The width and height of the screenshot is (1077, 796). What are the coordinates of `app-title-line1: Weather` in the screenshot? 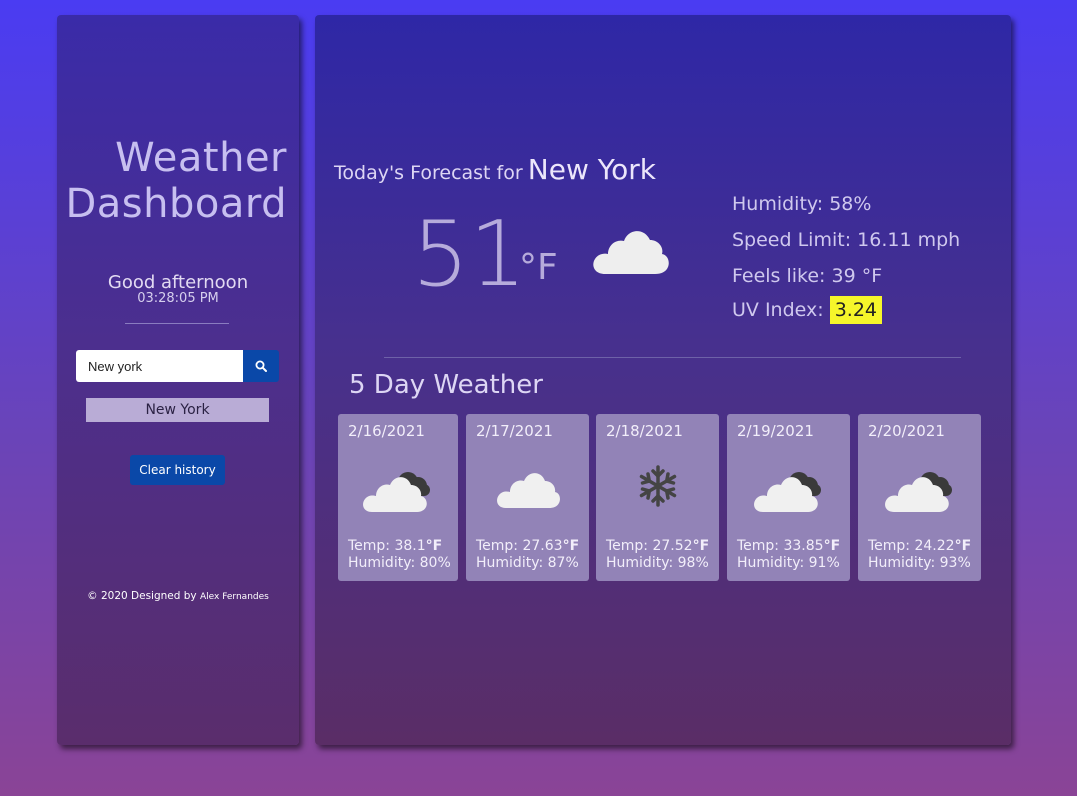 It's located at (201, 158).